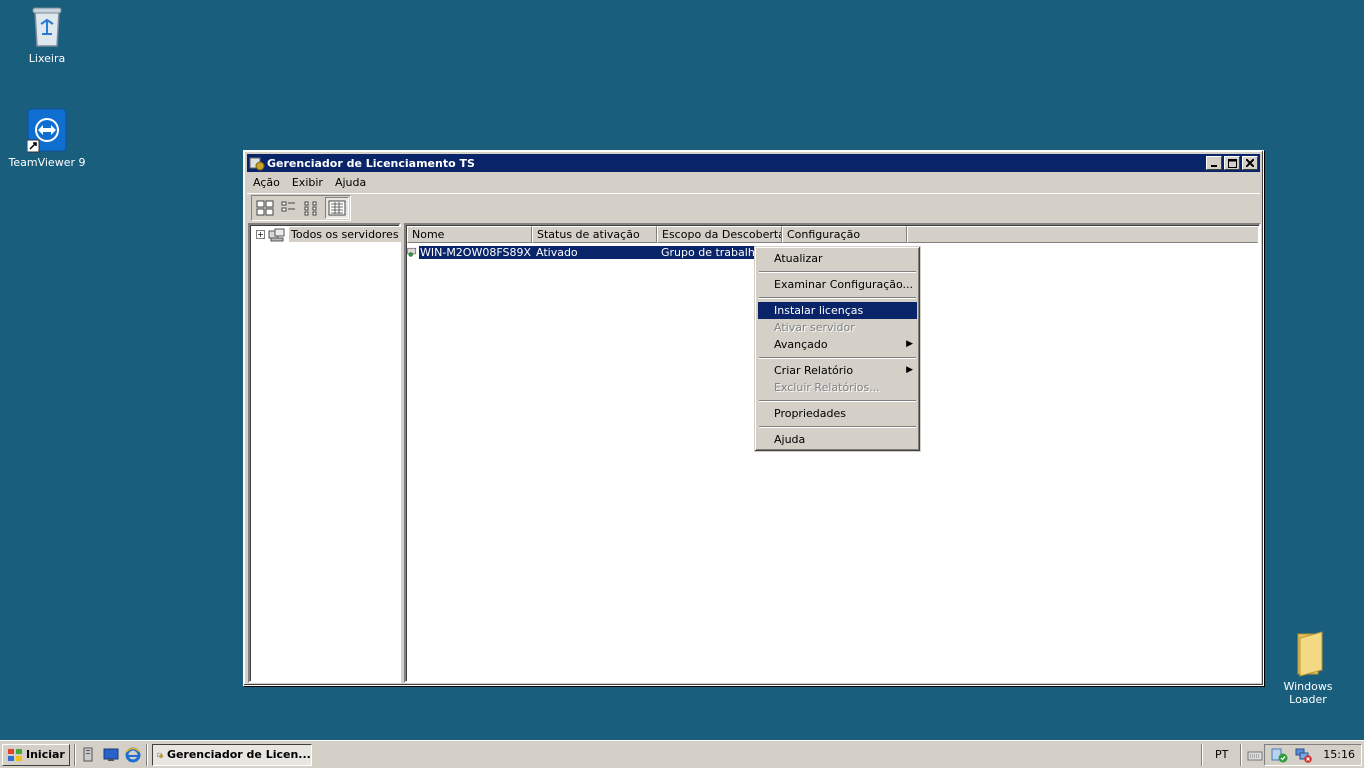 Image resolution: width=1364 pixels, height=768 pixels. What do you see at coordinates (1214, 163) in the screenshot?
I see `minimize-button` at bounding box center [1214, 163].